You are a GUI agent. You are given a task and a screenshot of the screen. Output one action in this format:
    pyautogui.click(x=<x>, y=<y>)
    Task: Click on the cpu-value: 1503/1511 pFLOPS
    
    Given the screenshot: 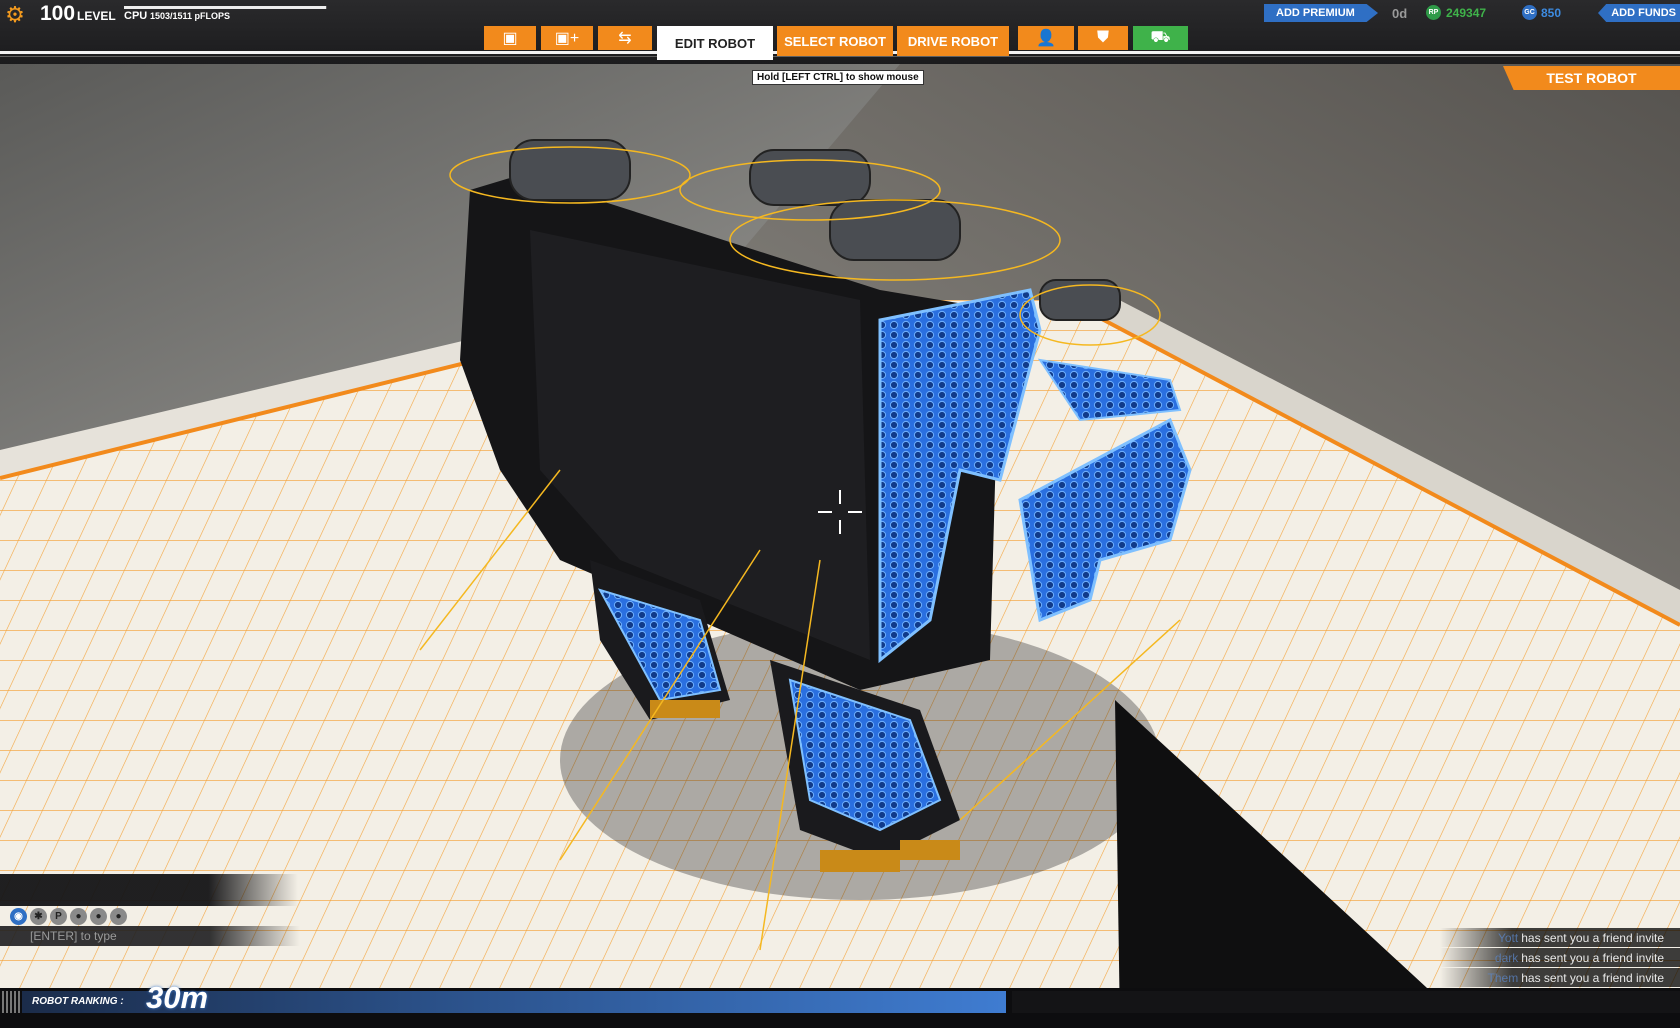 What is the action you would take?
    pyautogui.click(x=190, y=16)
    